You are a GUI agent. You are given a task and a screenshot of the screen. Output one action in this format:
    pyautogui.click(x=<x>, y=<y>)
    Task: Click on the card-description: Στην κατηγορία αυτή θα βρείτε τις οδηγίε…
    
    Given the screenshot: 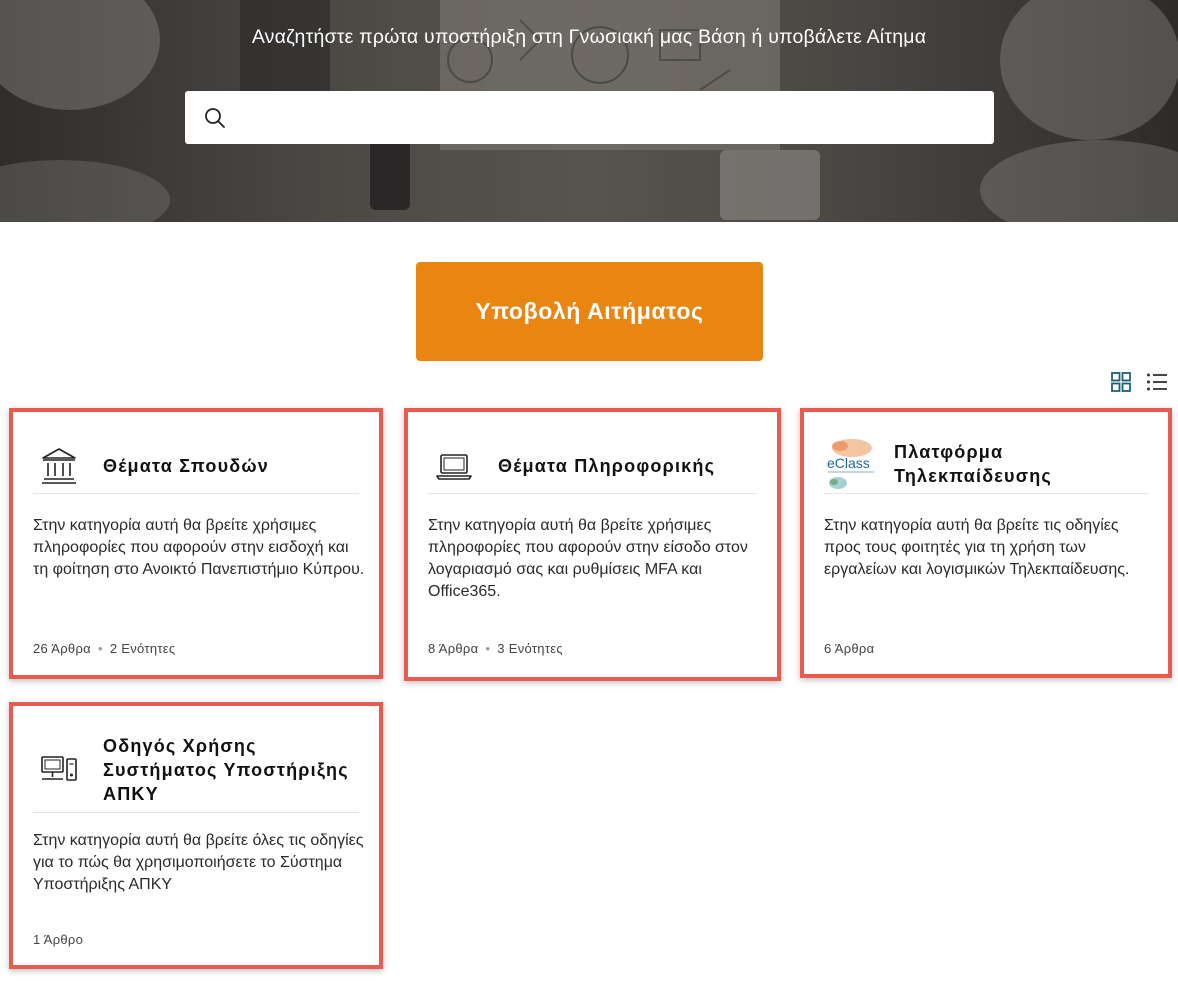 What is the action you would take?
    pyautogui.click(x=977, y=547)
    